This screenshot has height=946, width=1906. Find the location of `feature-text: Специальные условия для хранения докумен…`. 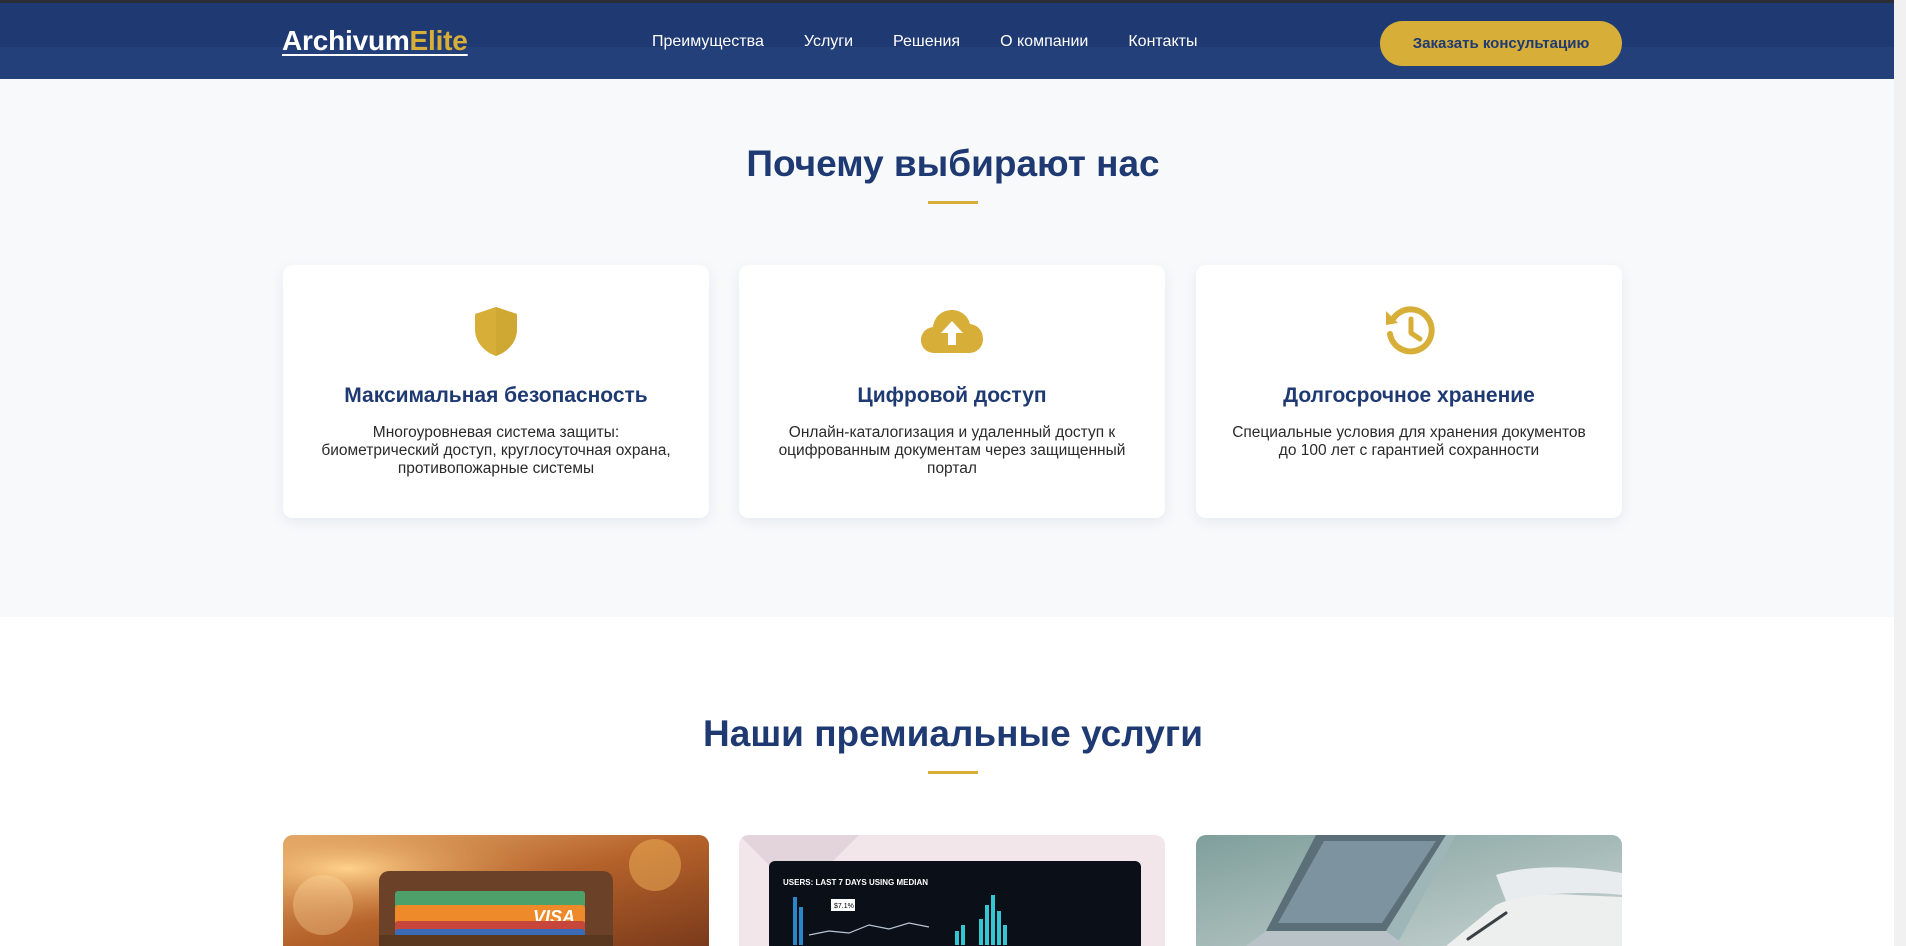

feature-text: Специальные условия для хранения докумен… is located at coordinates (1409, 441).